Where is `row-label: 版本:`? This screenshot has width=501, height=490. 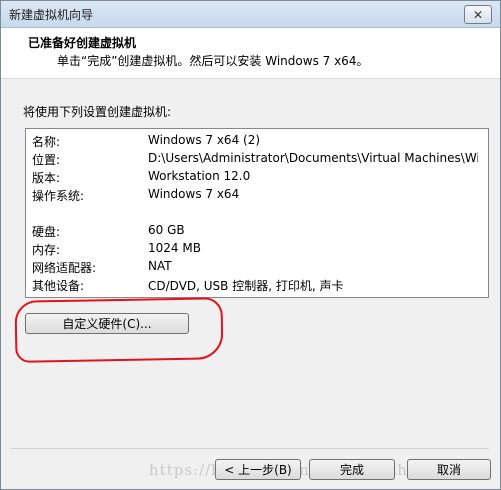 row-label: 版本: is located at coordinates (46, 178).